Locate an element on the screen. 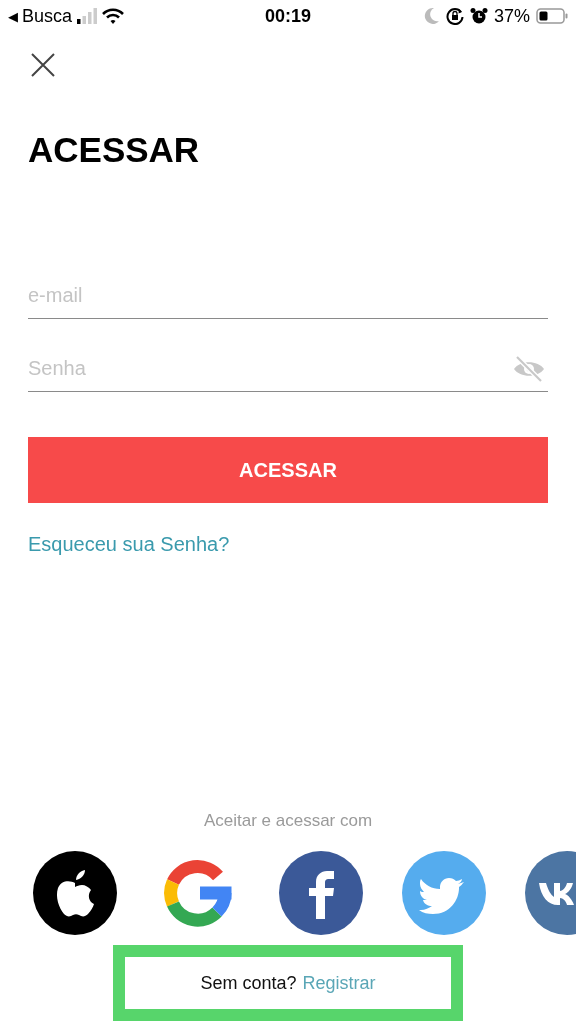  moon-icon is located at coordinates (432, 16).